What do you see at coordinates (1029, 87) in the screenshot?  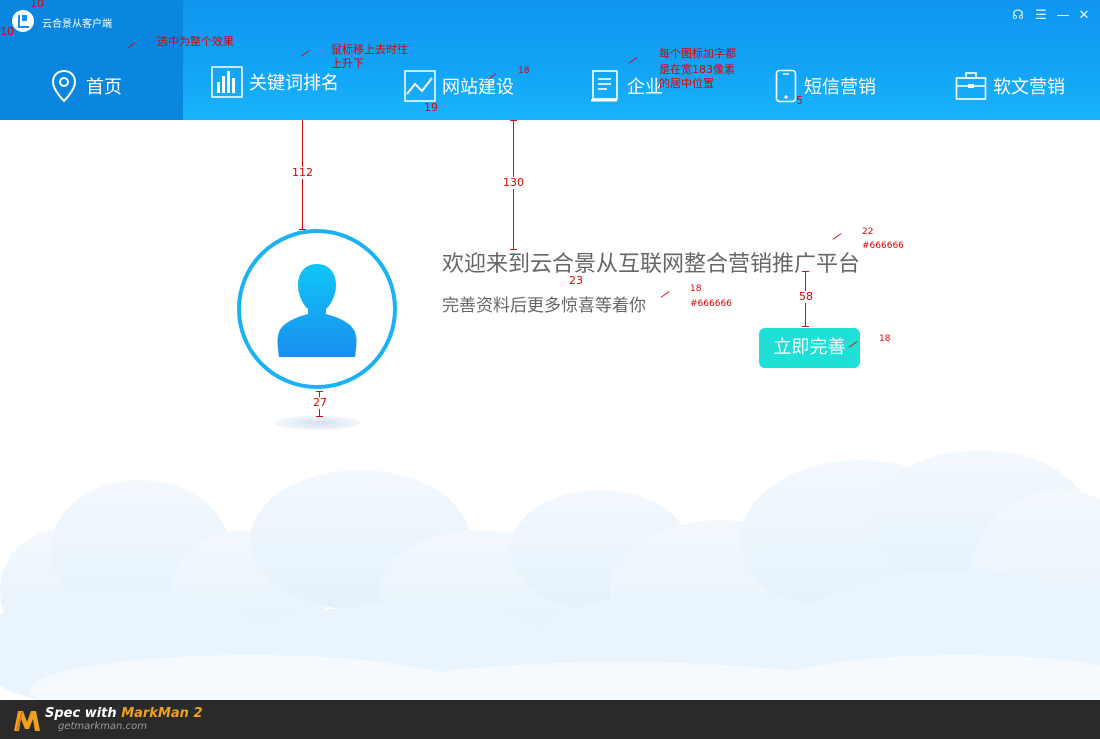 I see `nav-label-article-marketing: 软文营销` at bounding box center [1029, 87].